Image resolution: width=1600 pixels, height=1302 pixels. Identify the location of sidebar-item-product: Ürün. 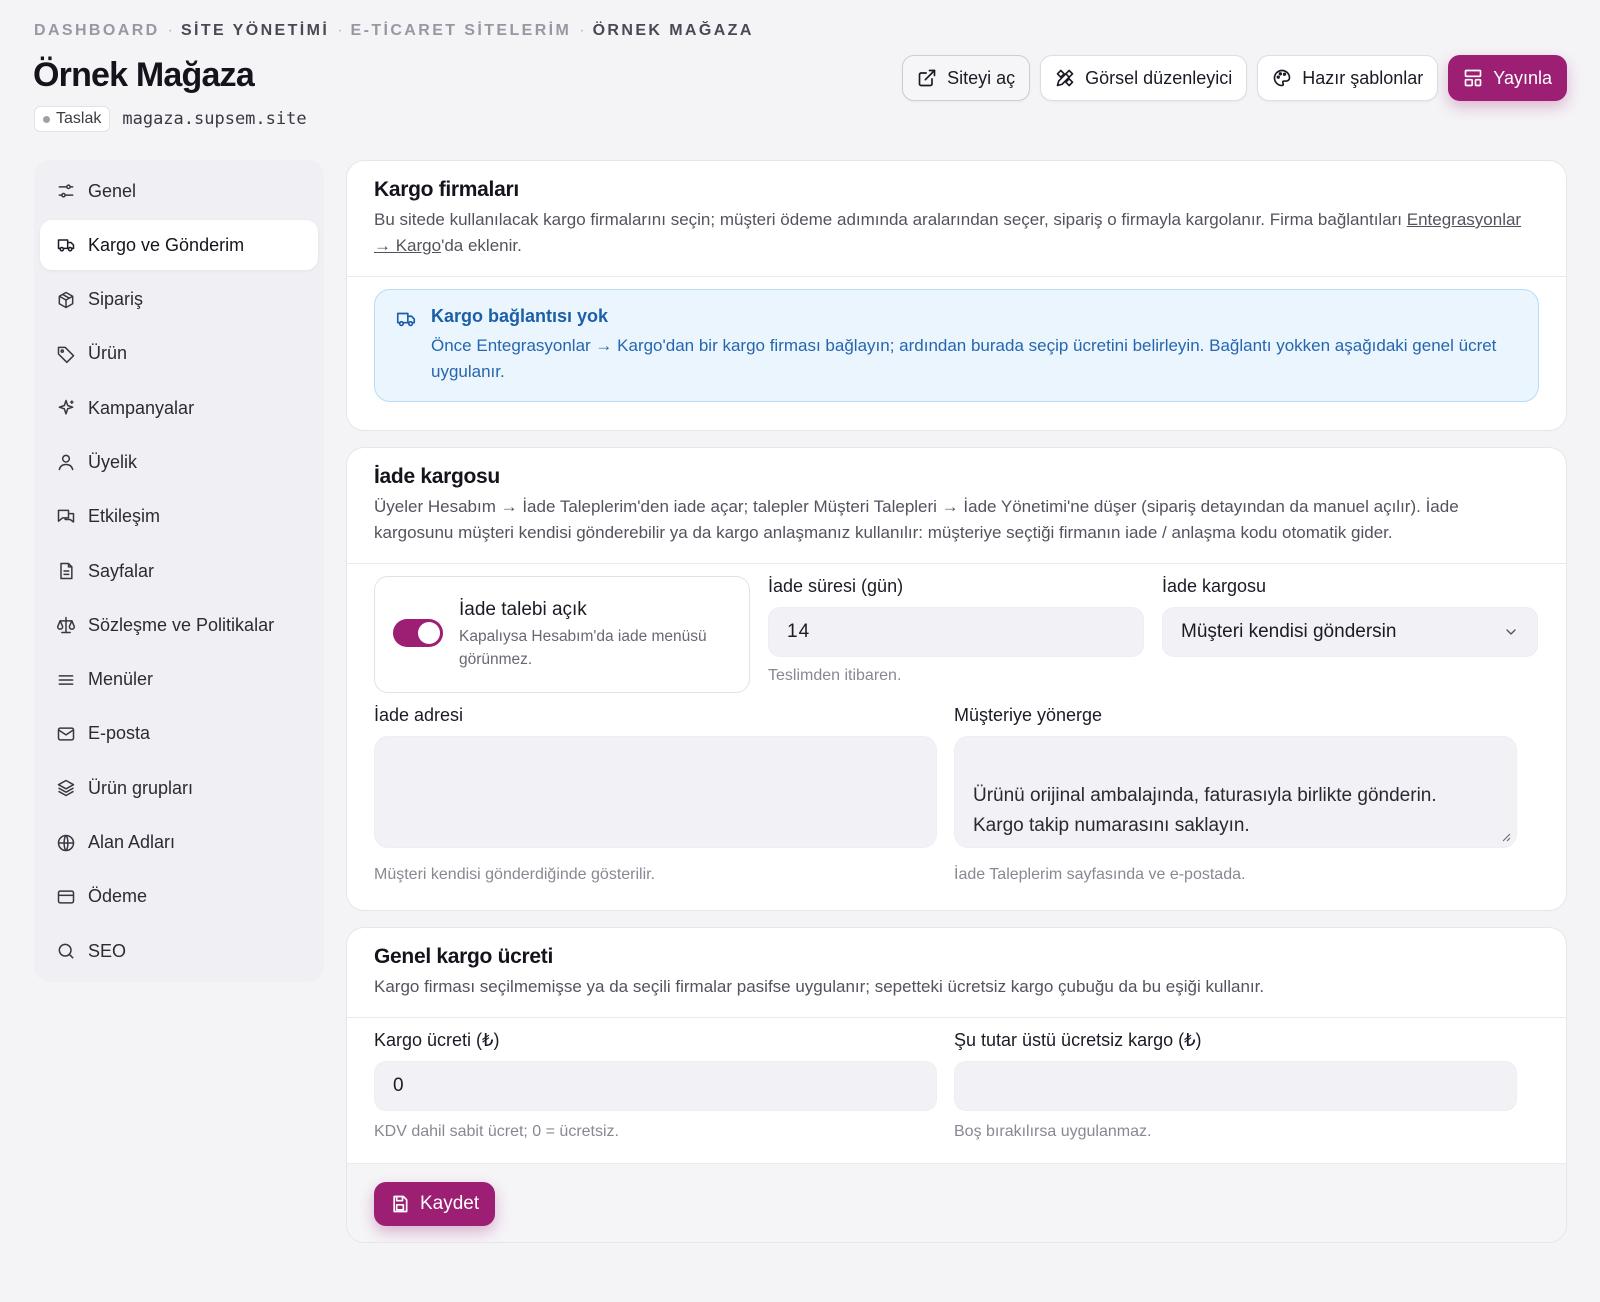
(179, 354).